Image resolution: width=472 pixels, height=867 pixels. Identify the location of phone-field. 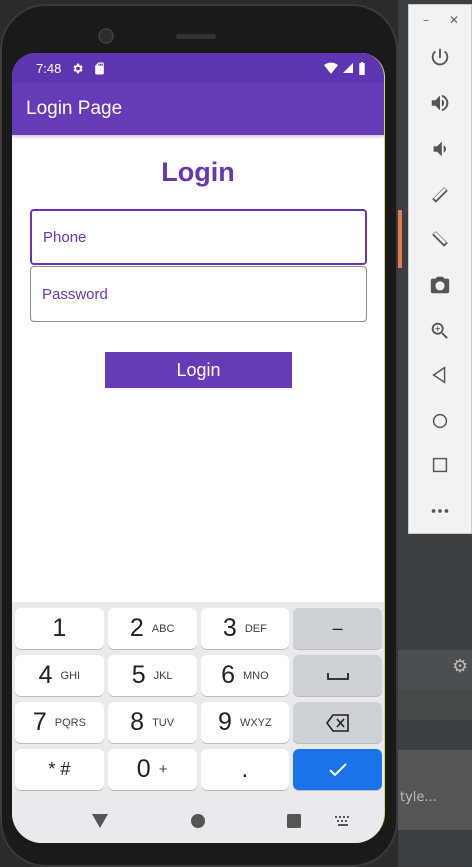
(198, 237).